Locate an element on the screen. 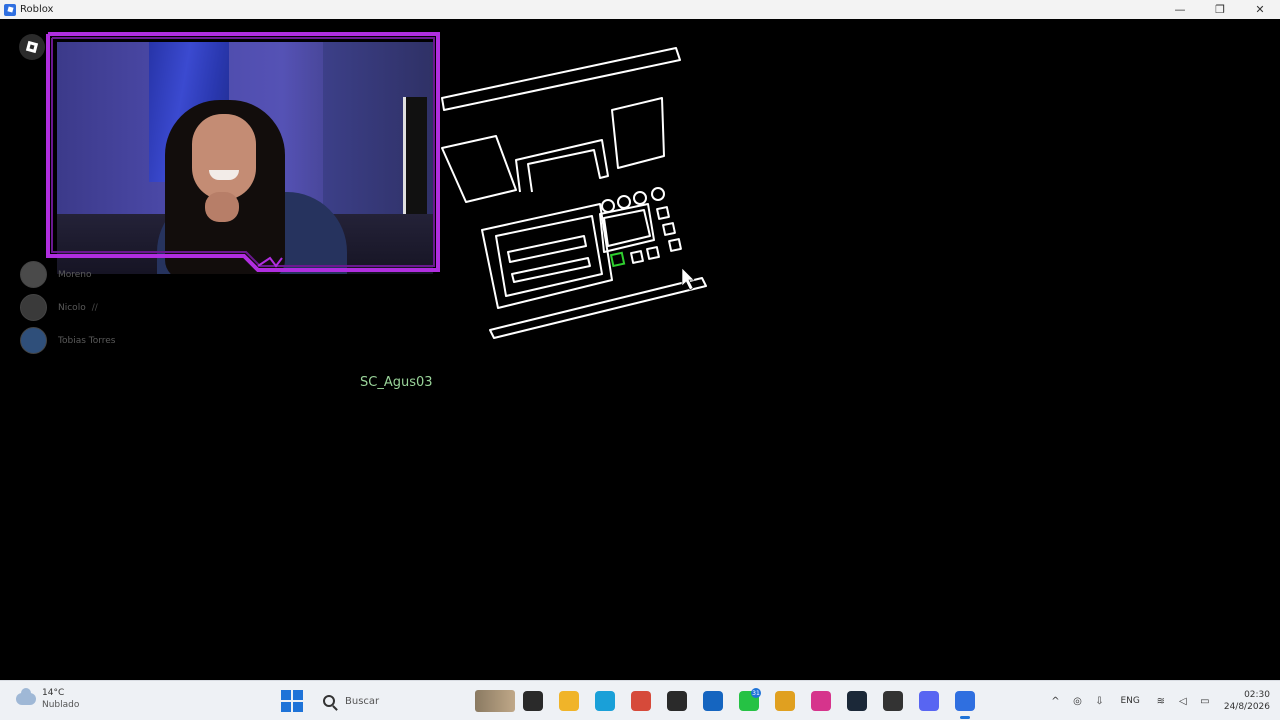 This screenshot has height=720, width=1280. file-explorer-icon is located at coordinates (569, 701).